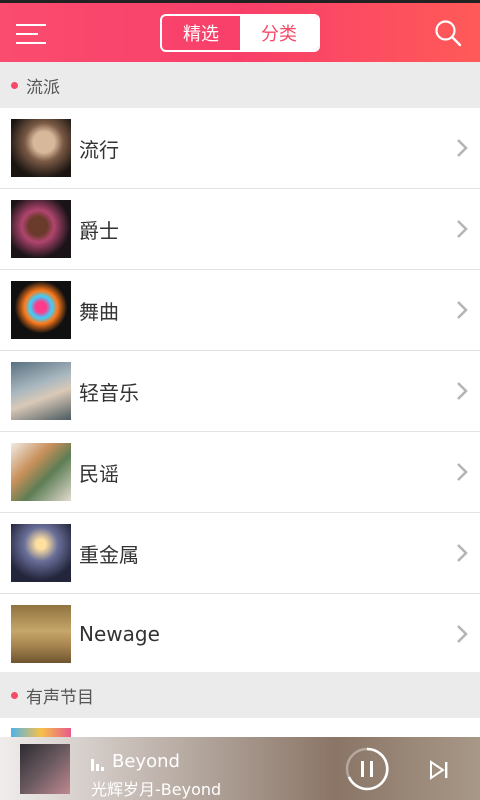 Image resolution: width=480 pixels, height=800 pixels. I want to click on song-subtitle: 光辉岁月-Beyond, so click(156, 789).